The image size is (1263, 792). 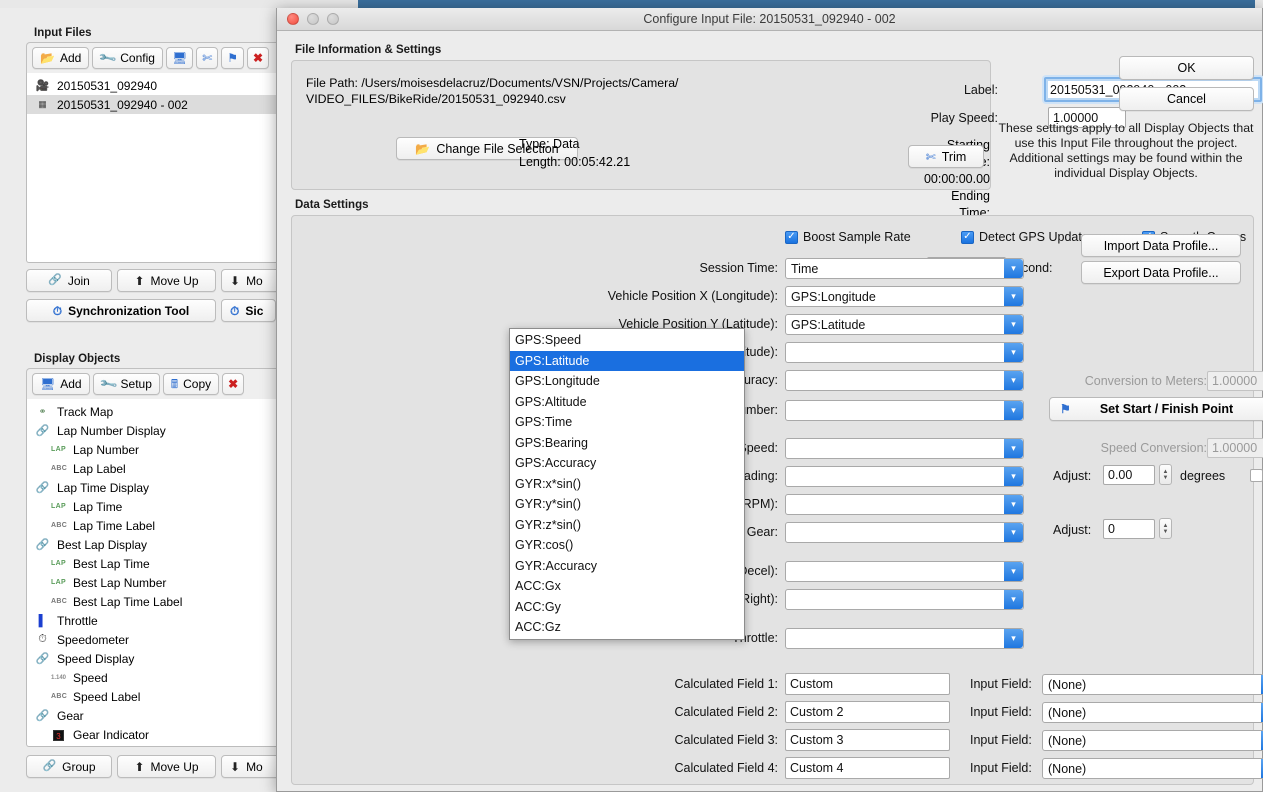 I want to click on join-button: 🔗 Join, so click(x=69, y=280).